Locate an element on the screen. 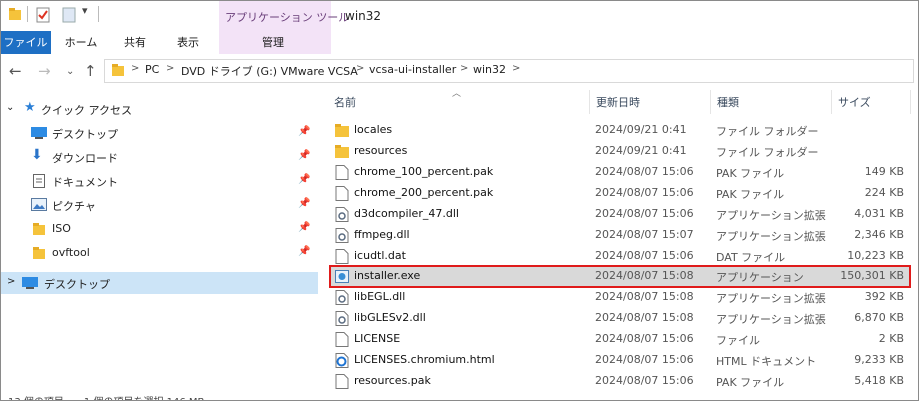 The height and width of the screenshot is (401, 919). file-row-resources: resources 2024/09/21 0:41 ファイル フォルダー is located at coordinates (620, 151).